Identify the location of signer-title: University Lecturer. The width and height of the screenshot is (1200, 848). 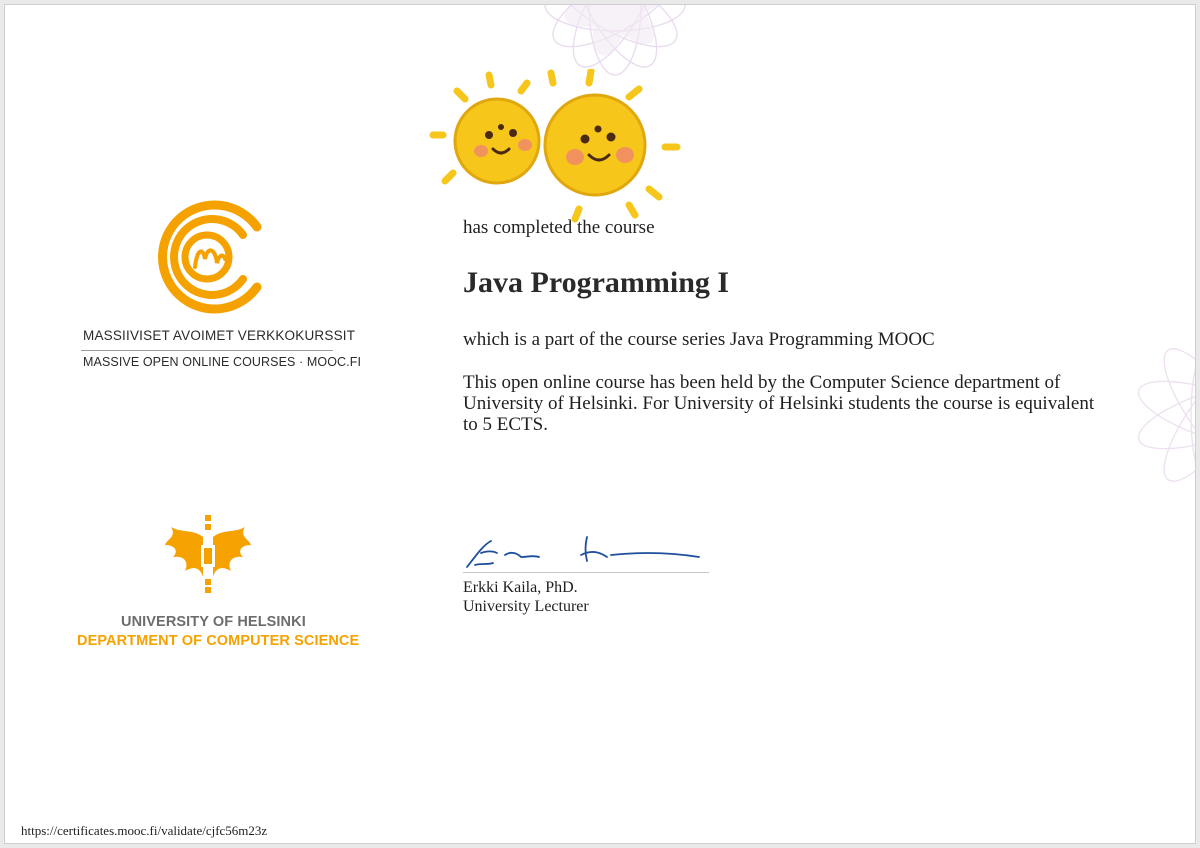
(526, 606).